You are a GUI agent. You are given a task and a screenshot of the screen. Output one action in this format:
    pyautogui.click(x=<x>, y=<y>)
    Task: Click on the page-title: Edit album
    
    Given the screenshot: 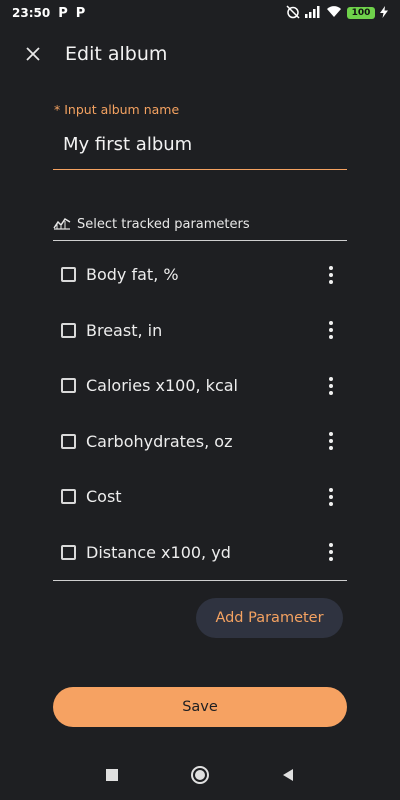 What is the action you would take?
    pyautogui.click(x=116, y=54)
    